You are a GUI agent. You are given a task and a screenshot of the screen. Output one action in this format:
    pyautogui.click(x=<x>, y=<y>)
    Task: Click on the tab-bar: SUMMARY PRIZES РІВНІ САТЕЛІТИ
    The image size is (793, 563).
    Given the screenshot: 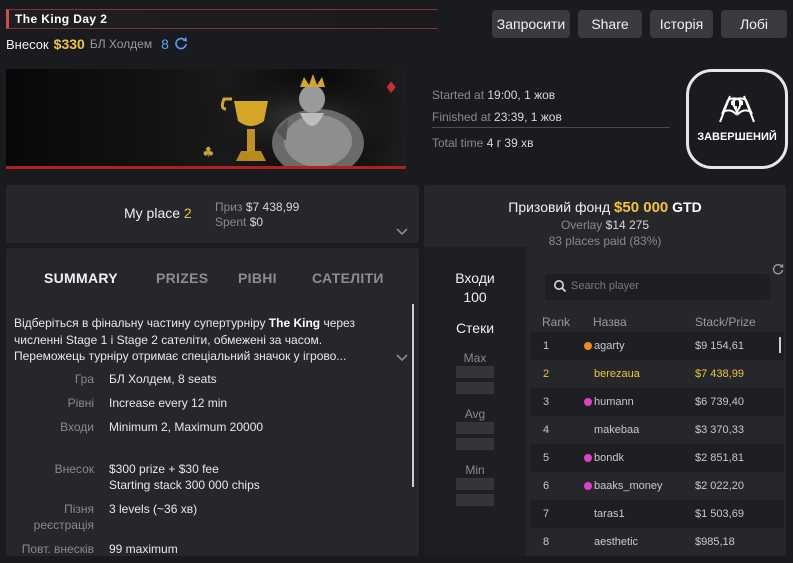 What is the action you would take?
    pyautogui.click(x=212, y=280)
    